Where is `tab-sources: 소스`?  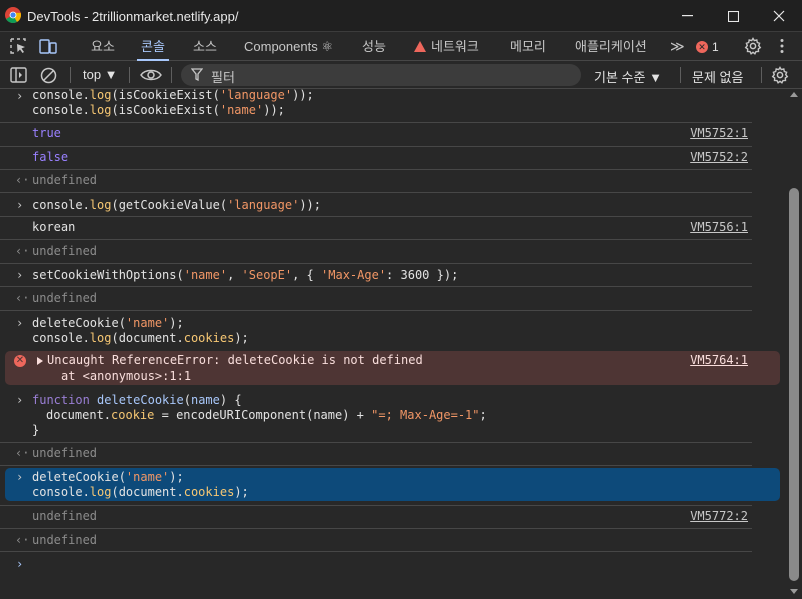 tab-sources: 소스 is located at coordinates (205, 46).